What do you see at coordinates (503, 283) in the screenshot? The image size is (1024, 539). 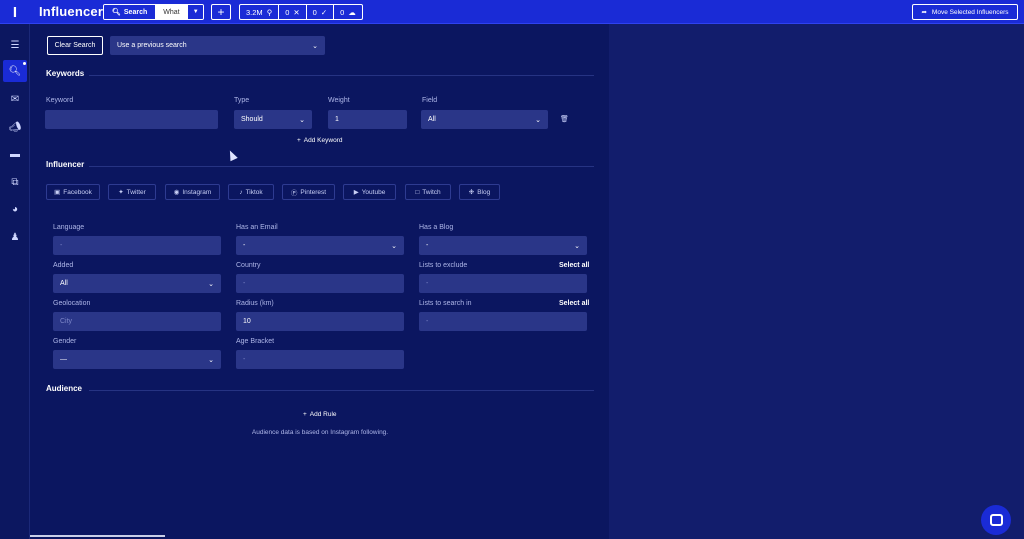 I see `lists-exclude-input: -` at bounding box center [503, 283].